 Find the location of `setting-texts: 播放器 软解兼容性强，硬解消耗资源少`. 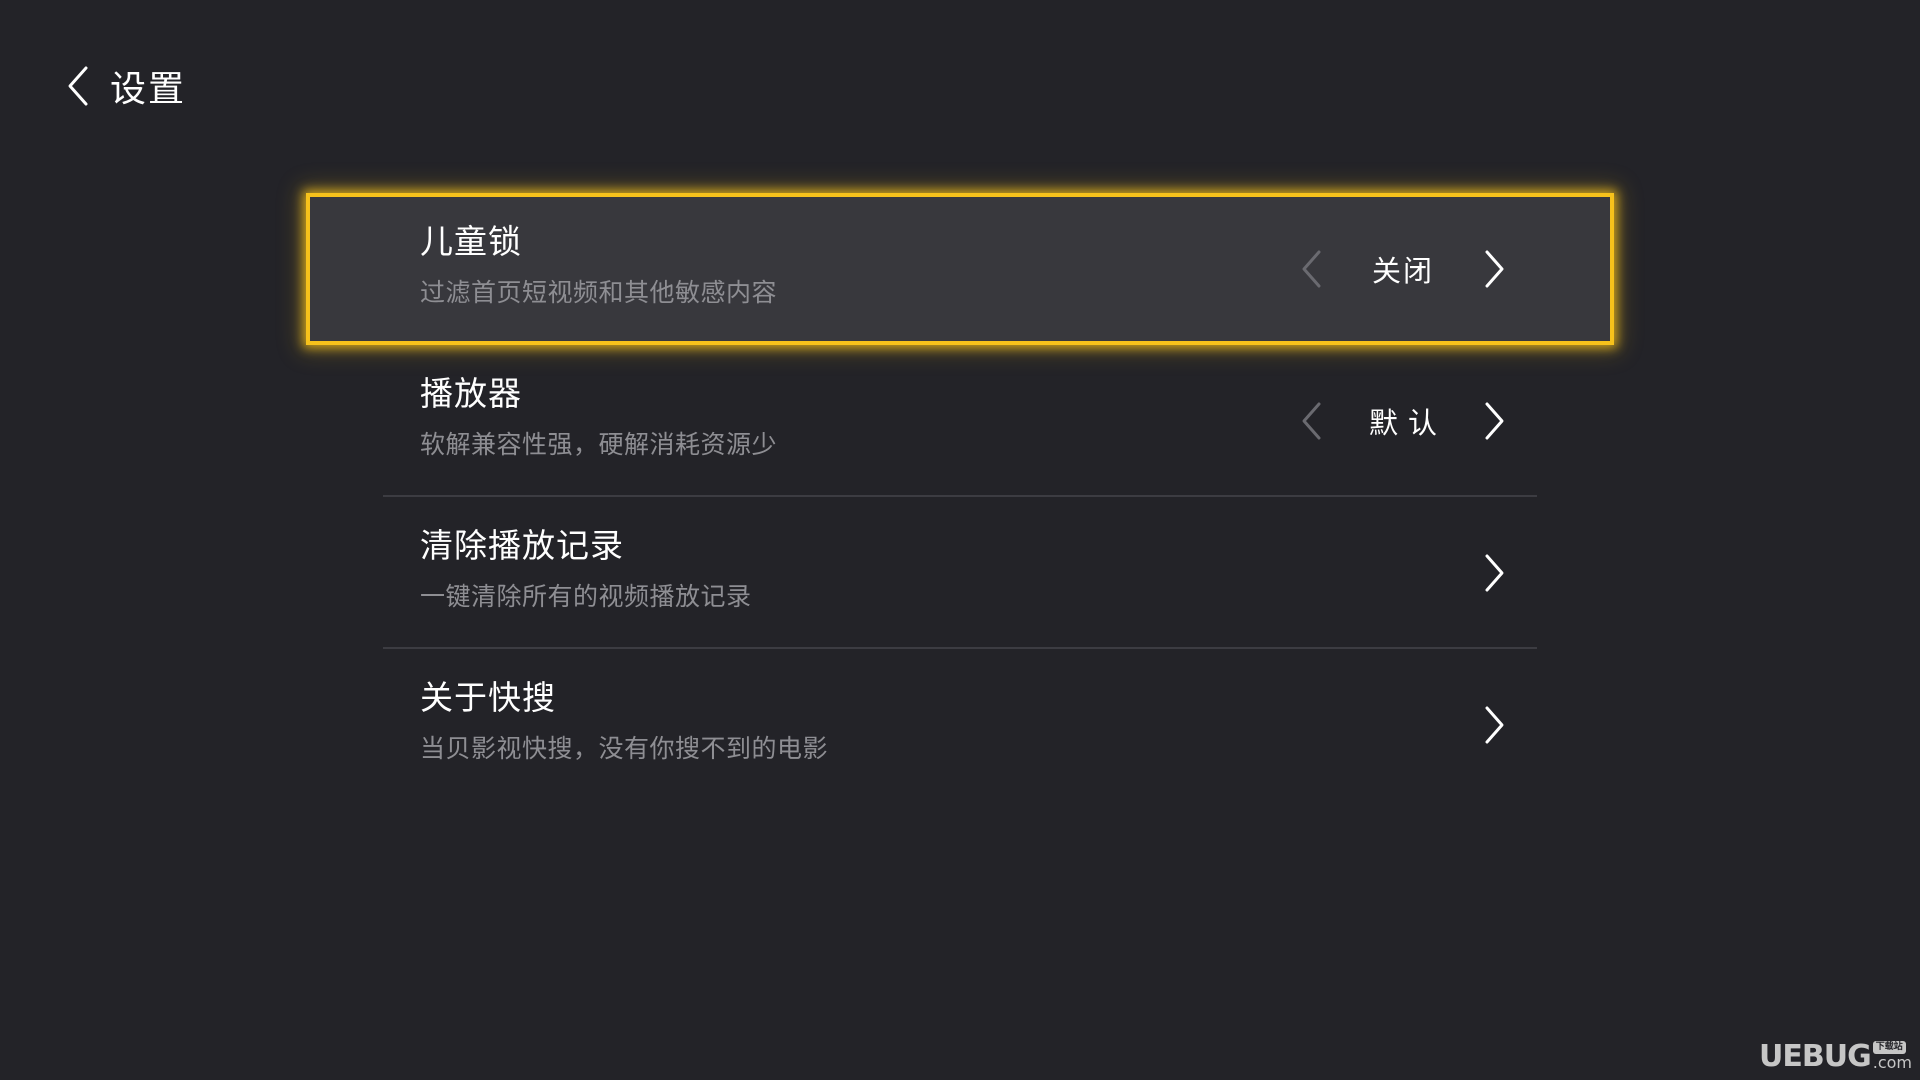

setting-texts: 播放器 软解兼容性强，硬解消耗资源少 is located at coordinates (598, 417).